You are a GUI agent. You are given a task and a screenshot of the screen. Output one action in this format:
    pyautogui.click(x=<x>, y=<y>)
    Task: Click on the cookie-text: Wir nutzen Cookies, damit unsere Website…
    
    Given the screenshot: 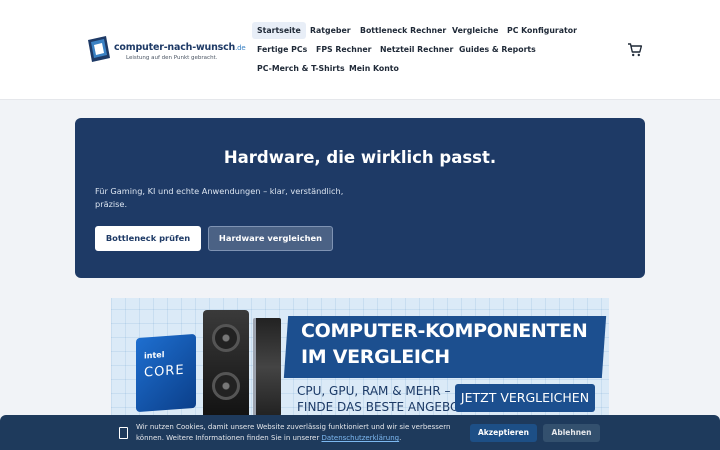 What is the action you would take?
    pyautogui.click(x=293, y=432)
    